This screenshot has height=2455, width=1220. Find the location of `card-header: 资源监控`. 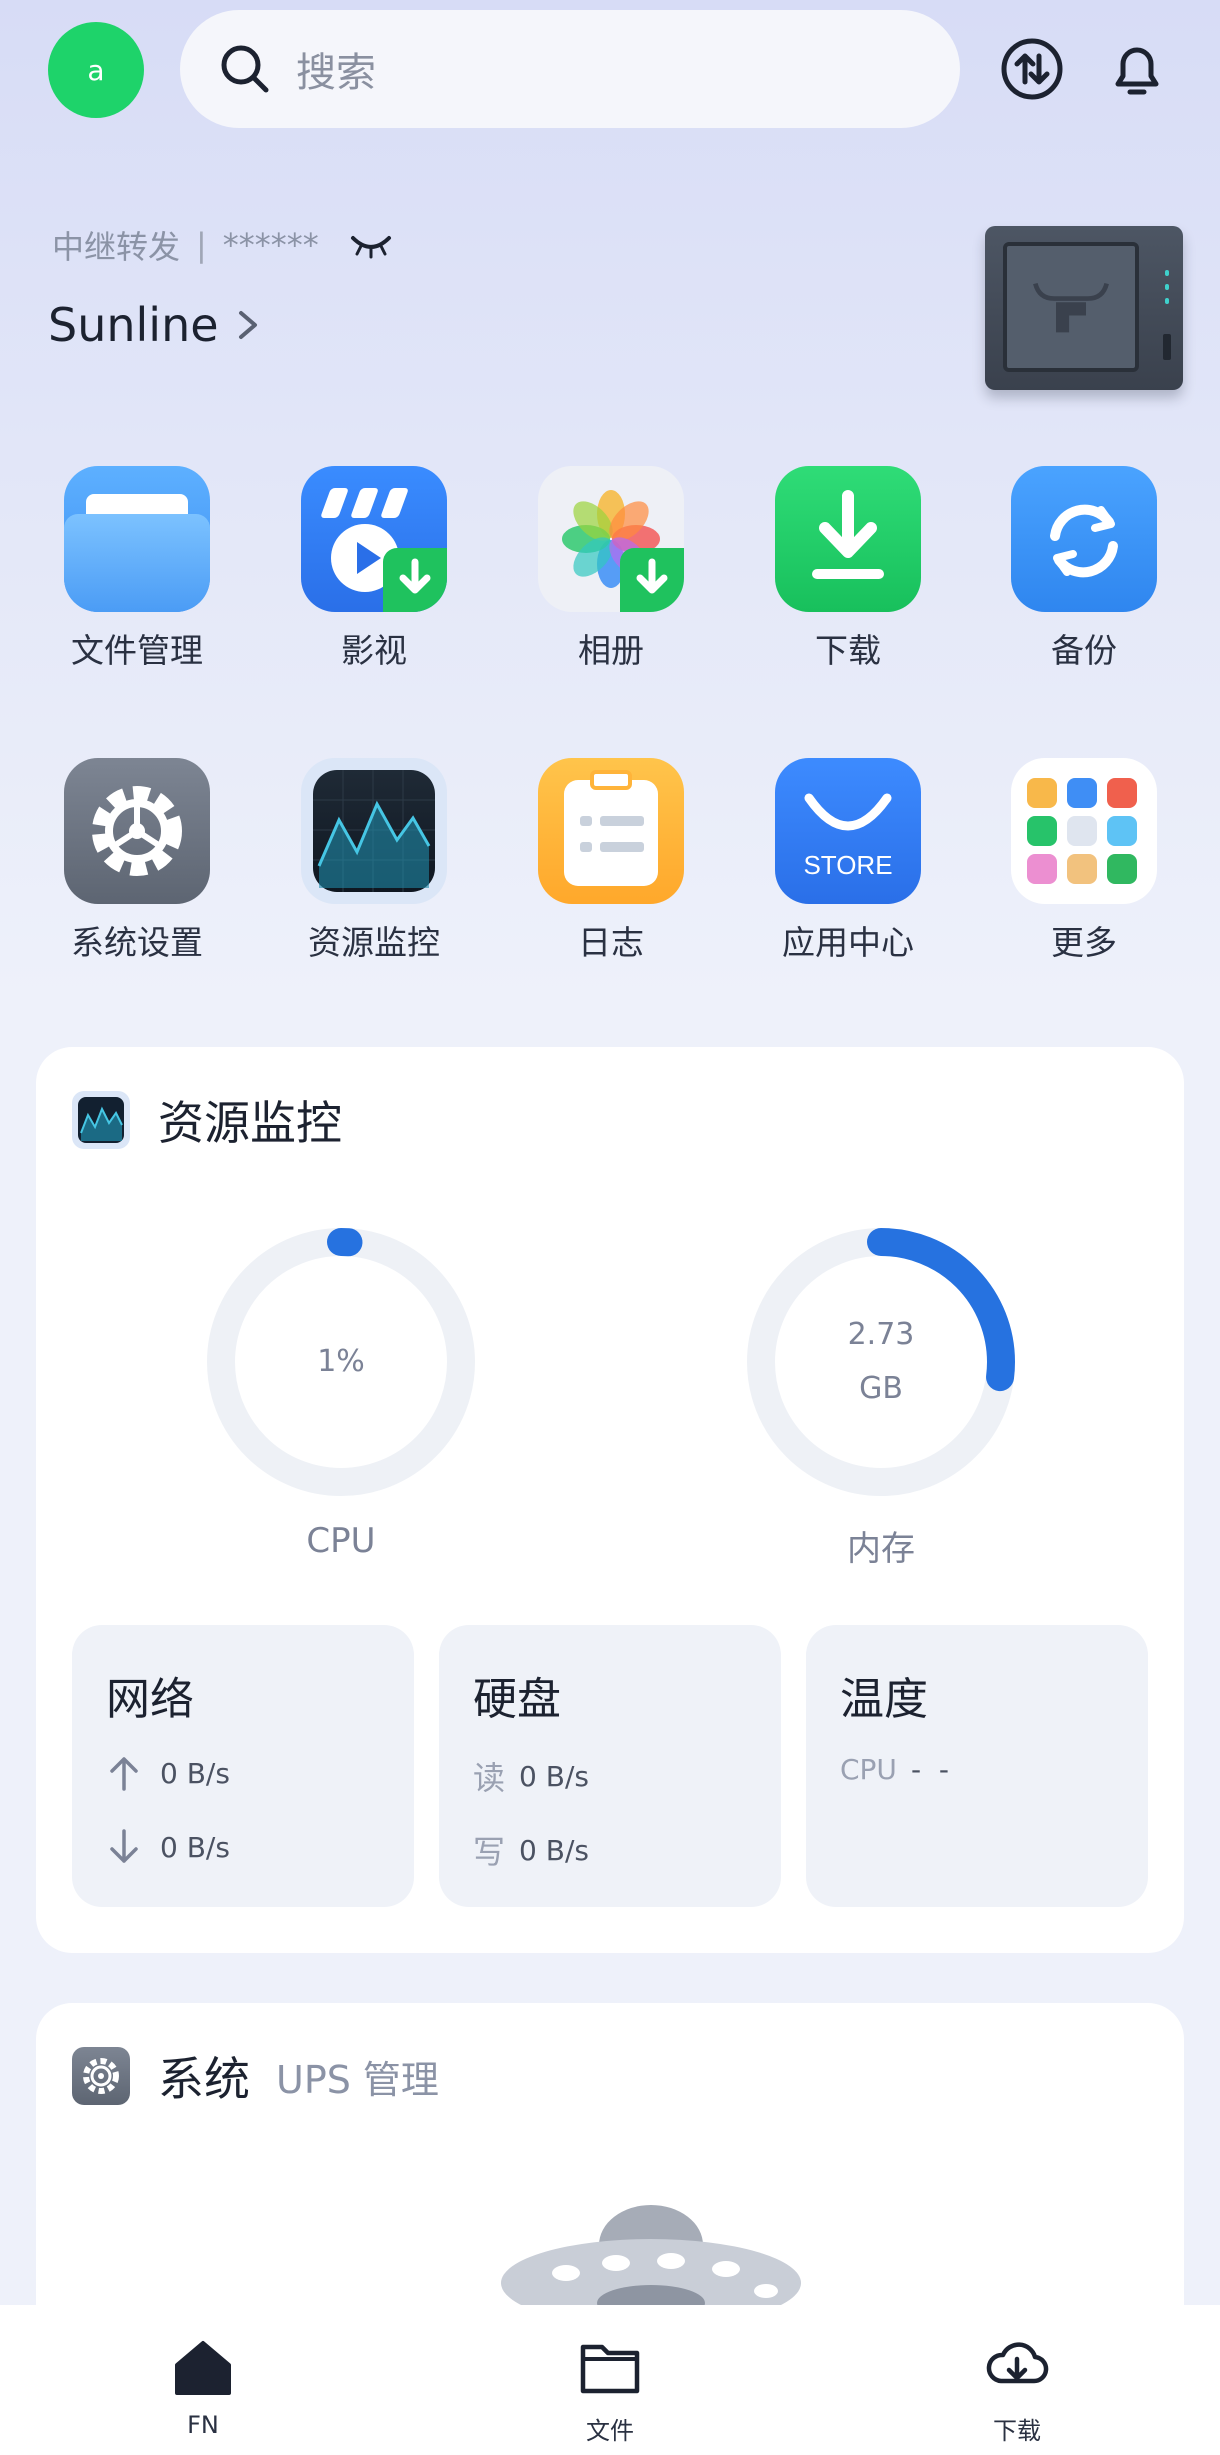

card-header: 资源监控 is located at coordinates (207, 1120).